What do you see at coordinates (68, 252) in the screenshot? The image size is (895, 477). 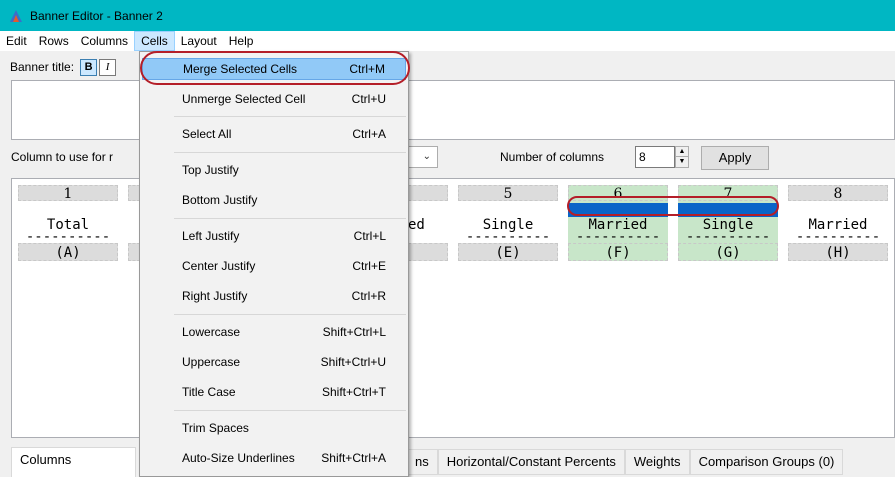 I see `column-letter: (A)` at bounding box center [68, 252].